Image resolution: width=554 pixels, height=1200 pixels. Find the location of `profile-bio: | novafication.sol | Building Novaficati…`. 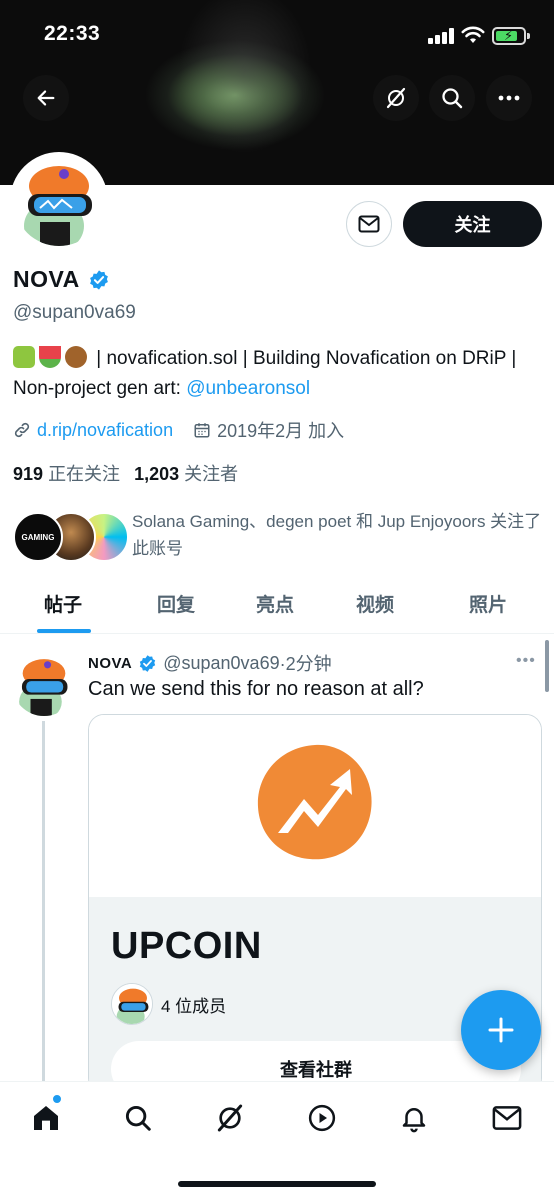

profile-bio: | novafication.sol | Building Novaficati… is located at coordinates (278, 374).